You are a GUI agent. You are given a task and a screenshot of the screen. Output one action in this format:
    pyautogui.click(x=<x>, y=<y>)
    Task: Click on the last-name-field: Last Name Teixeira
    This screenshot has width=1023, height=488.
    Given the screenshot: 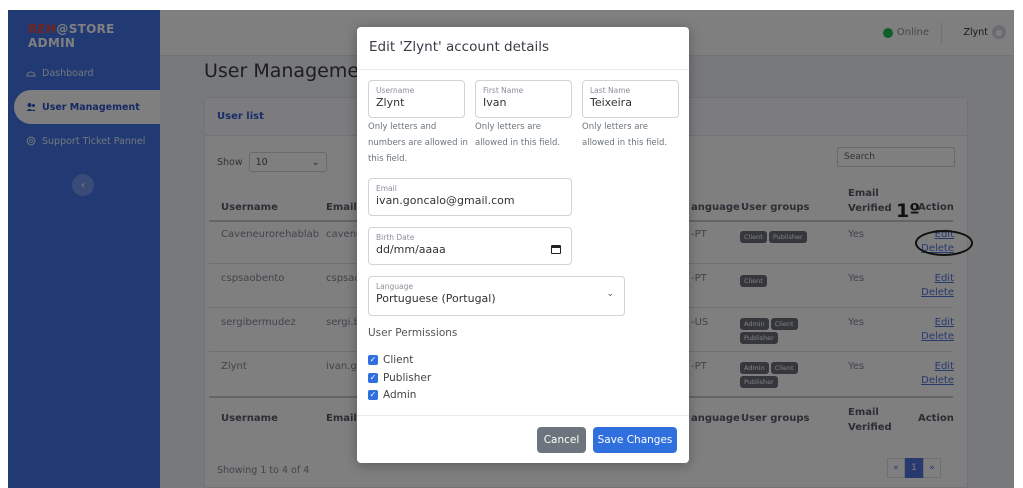 What is the action you would take?
    pyautogui.click(x=630, y=99)
    